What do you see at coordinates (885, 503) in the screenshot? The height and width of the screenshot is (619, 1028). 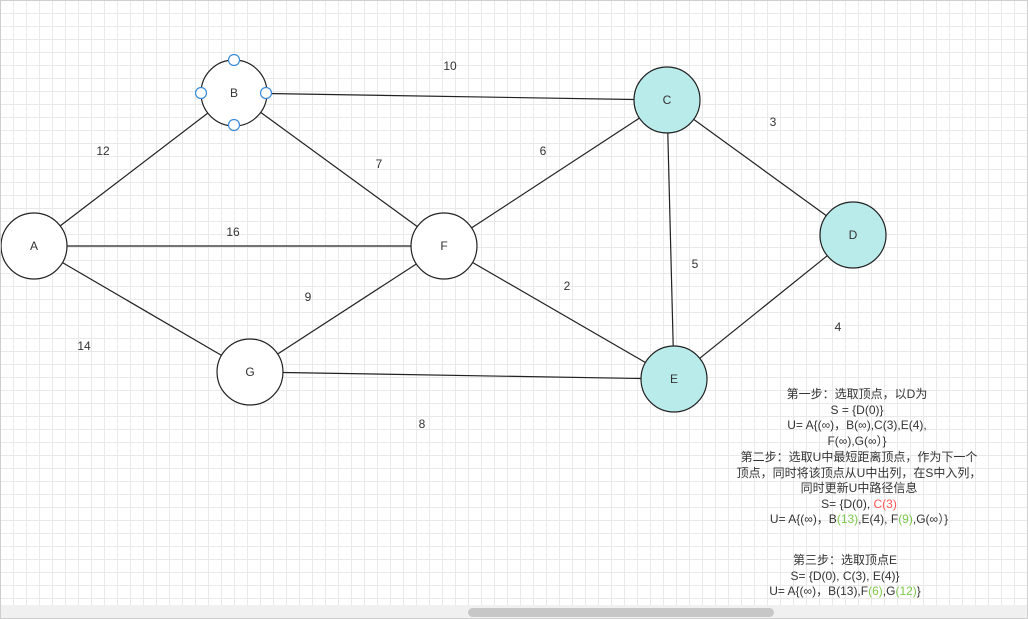 I see `step2-line4-red: C(3)` at bounding box center [885, 503].